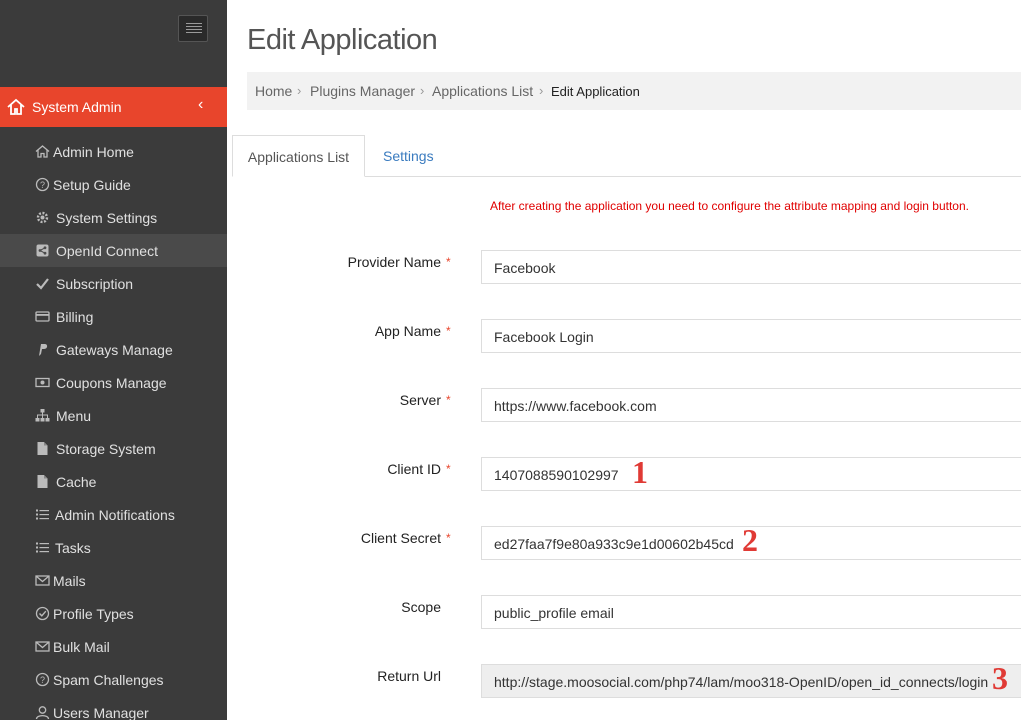 Image resolution: width=1021 pixels, height=720 pixels. What do you see at coordinates (421, 607) in the screenshot?
I see `scope-label: Scope` at bounding box center [421, 607].